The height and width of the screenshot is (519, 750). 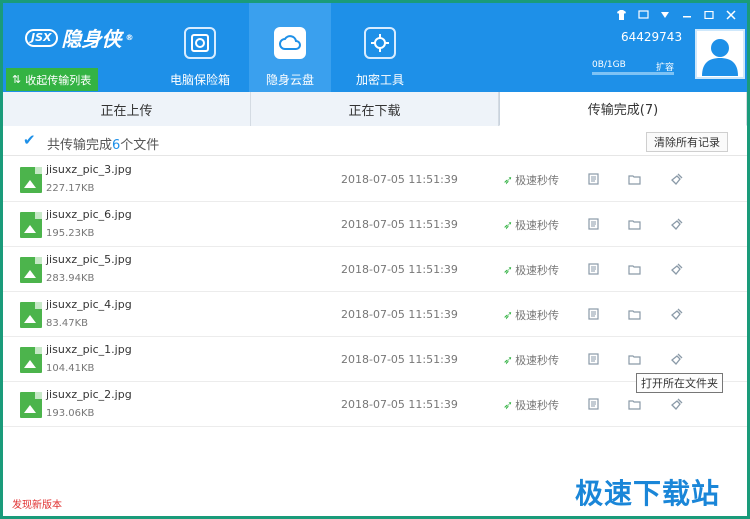 I want to click on summary-text: 共传输完成6个文件, so click(x=103, y=143).